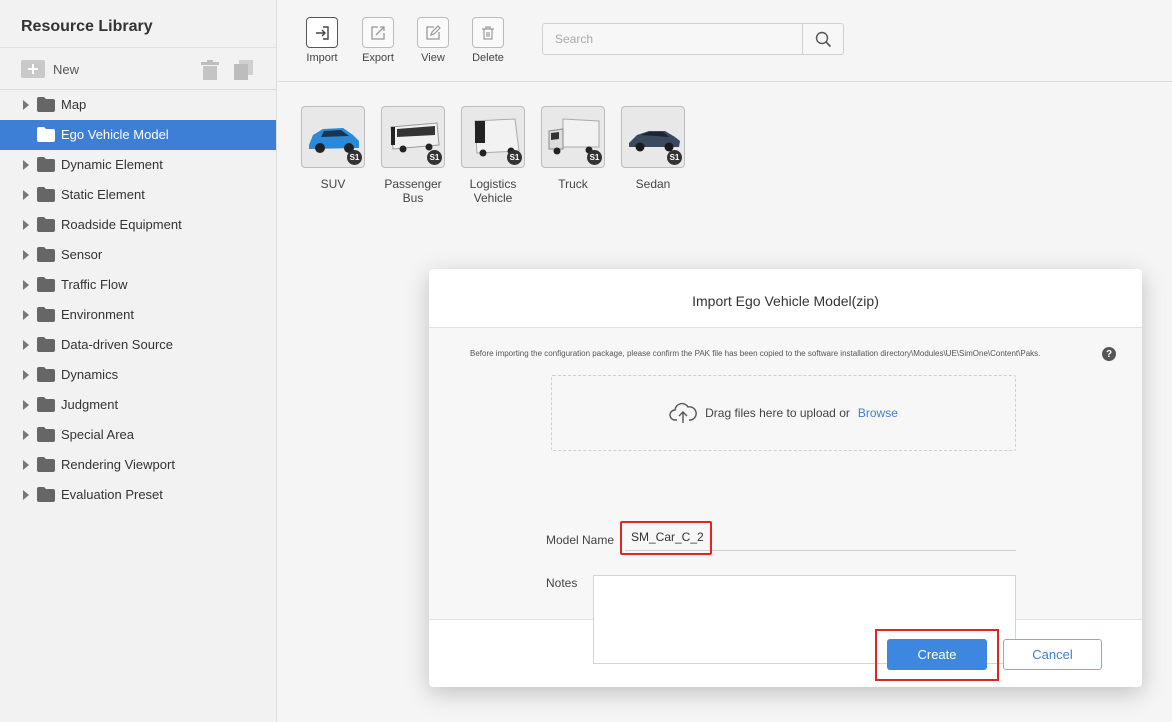 Image resolution: width=1172 pixels, height=722 pixels. Describe the element at coordinates (573, 184) in the screenshot. I see `vehicle-name: Truck` at that location.